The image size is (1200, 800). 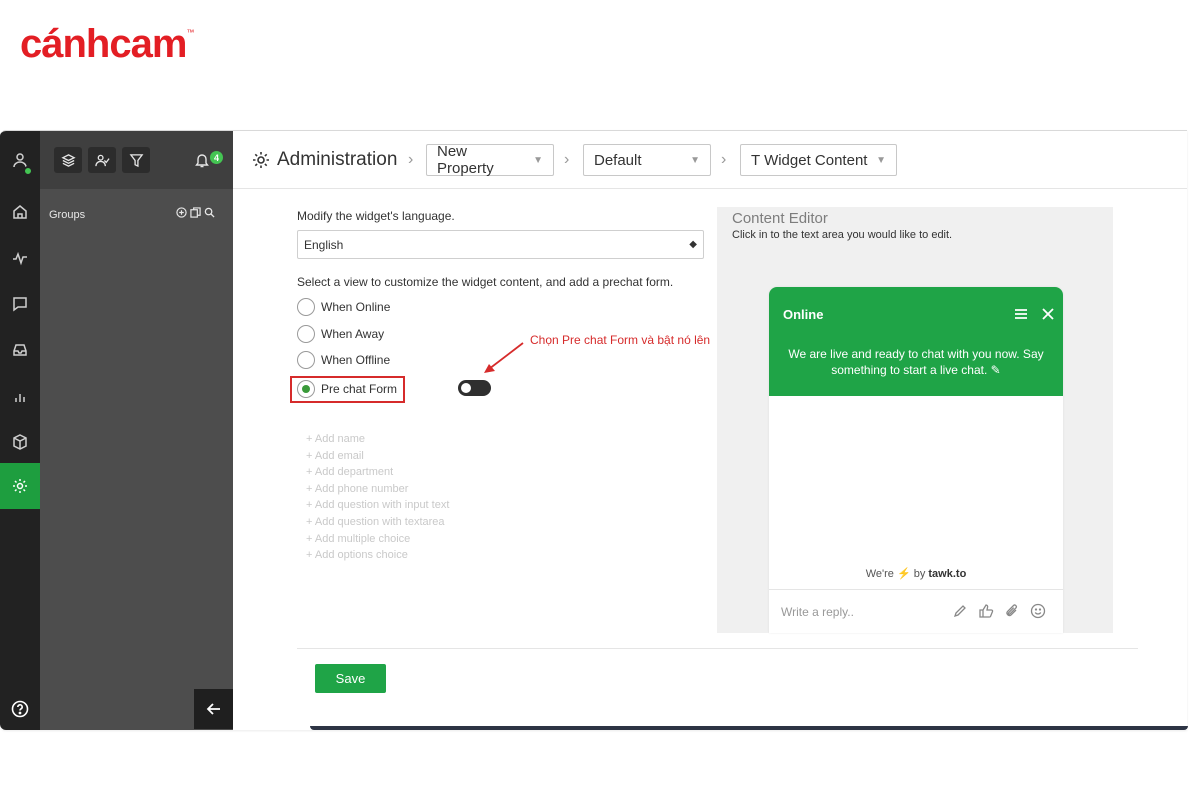 I want to click on rail-inbox, so click(x=20, y=350).